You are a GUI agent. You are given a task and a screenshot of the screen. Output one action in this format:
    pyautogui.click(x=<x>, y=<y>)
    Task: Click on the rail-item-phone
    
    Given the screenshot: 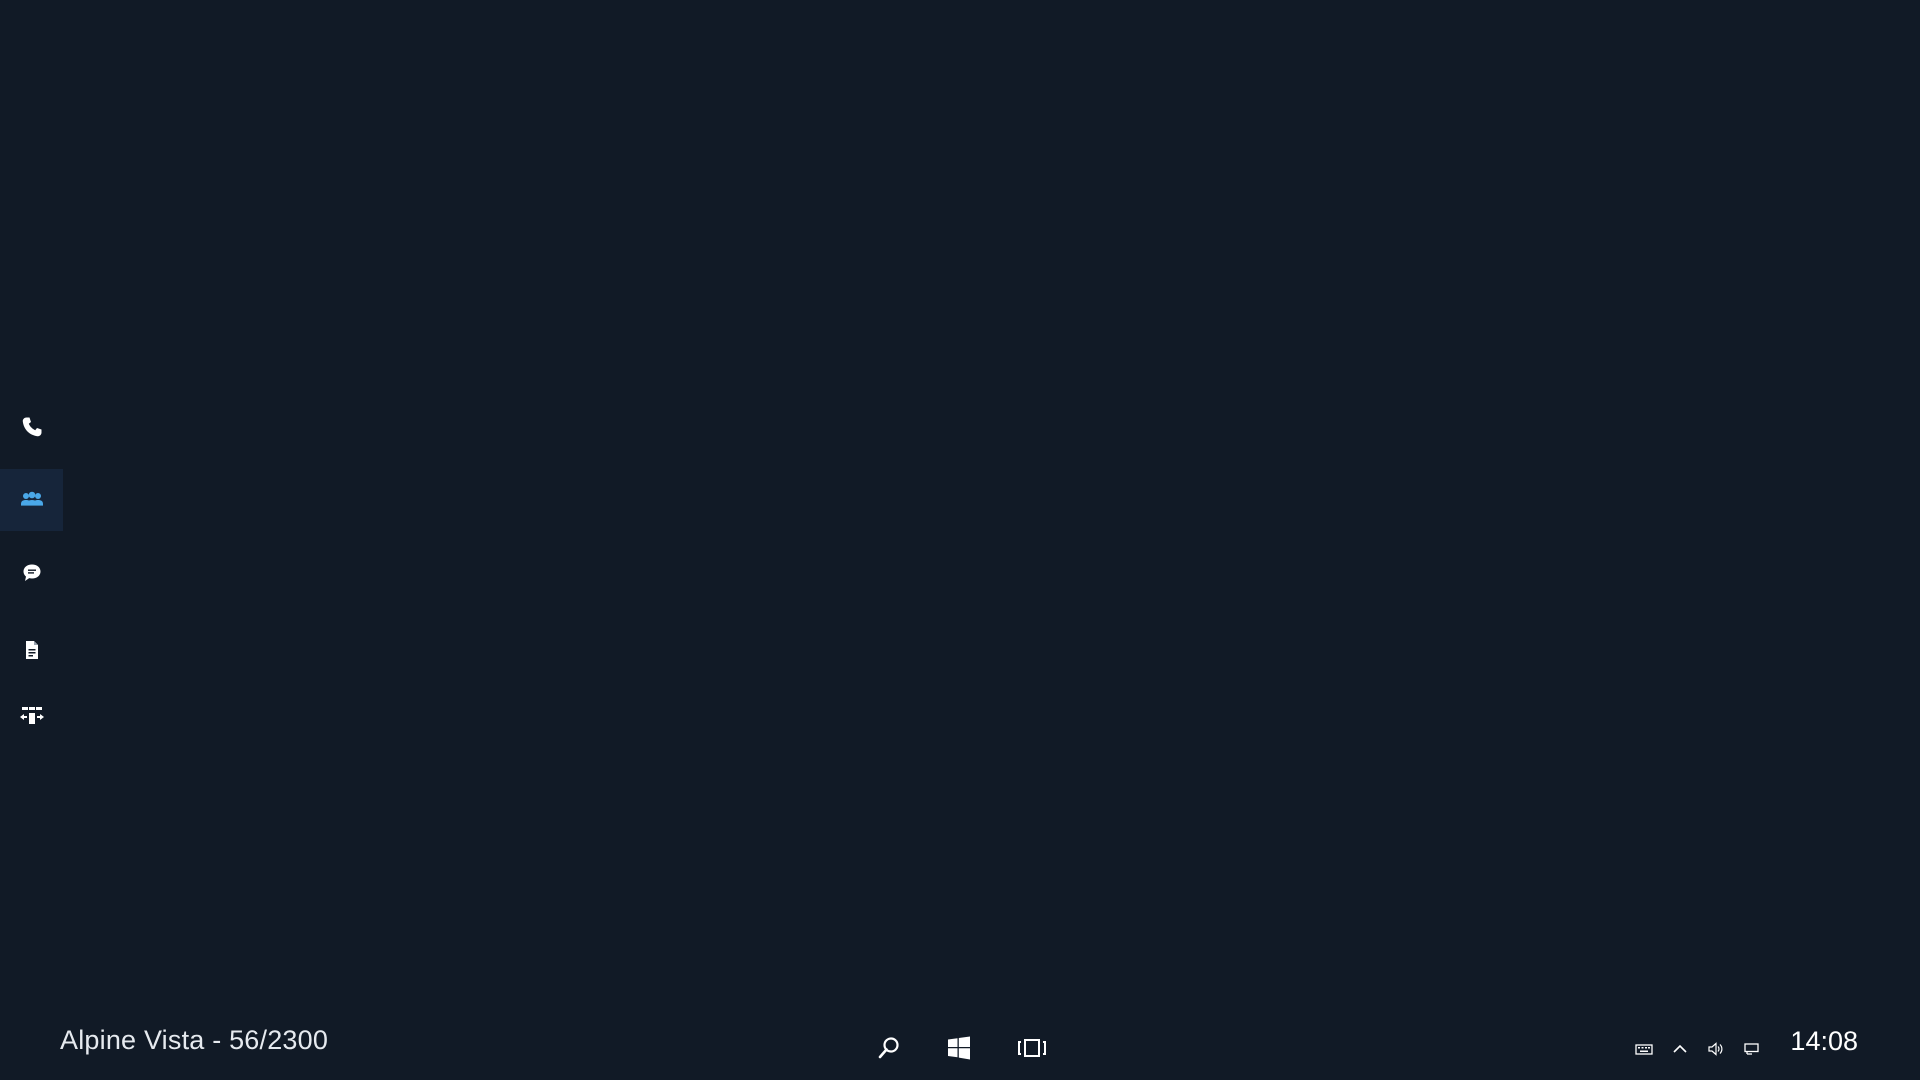 What is the action you would take?
    pyautogui.click(x=31, y=427)
    